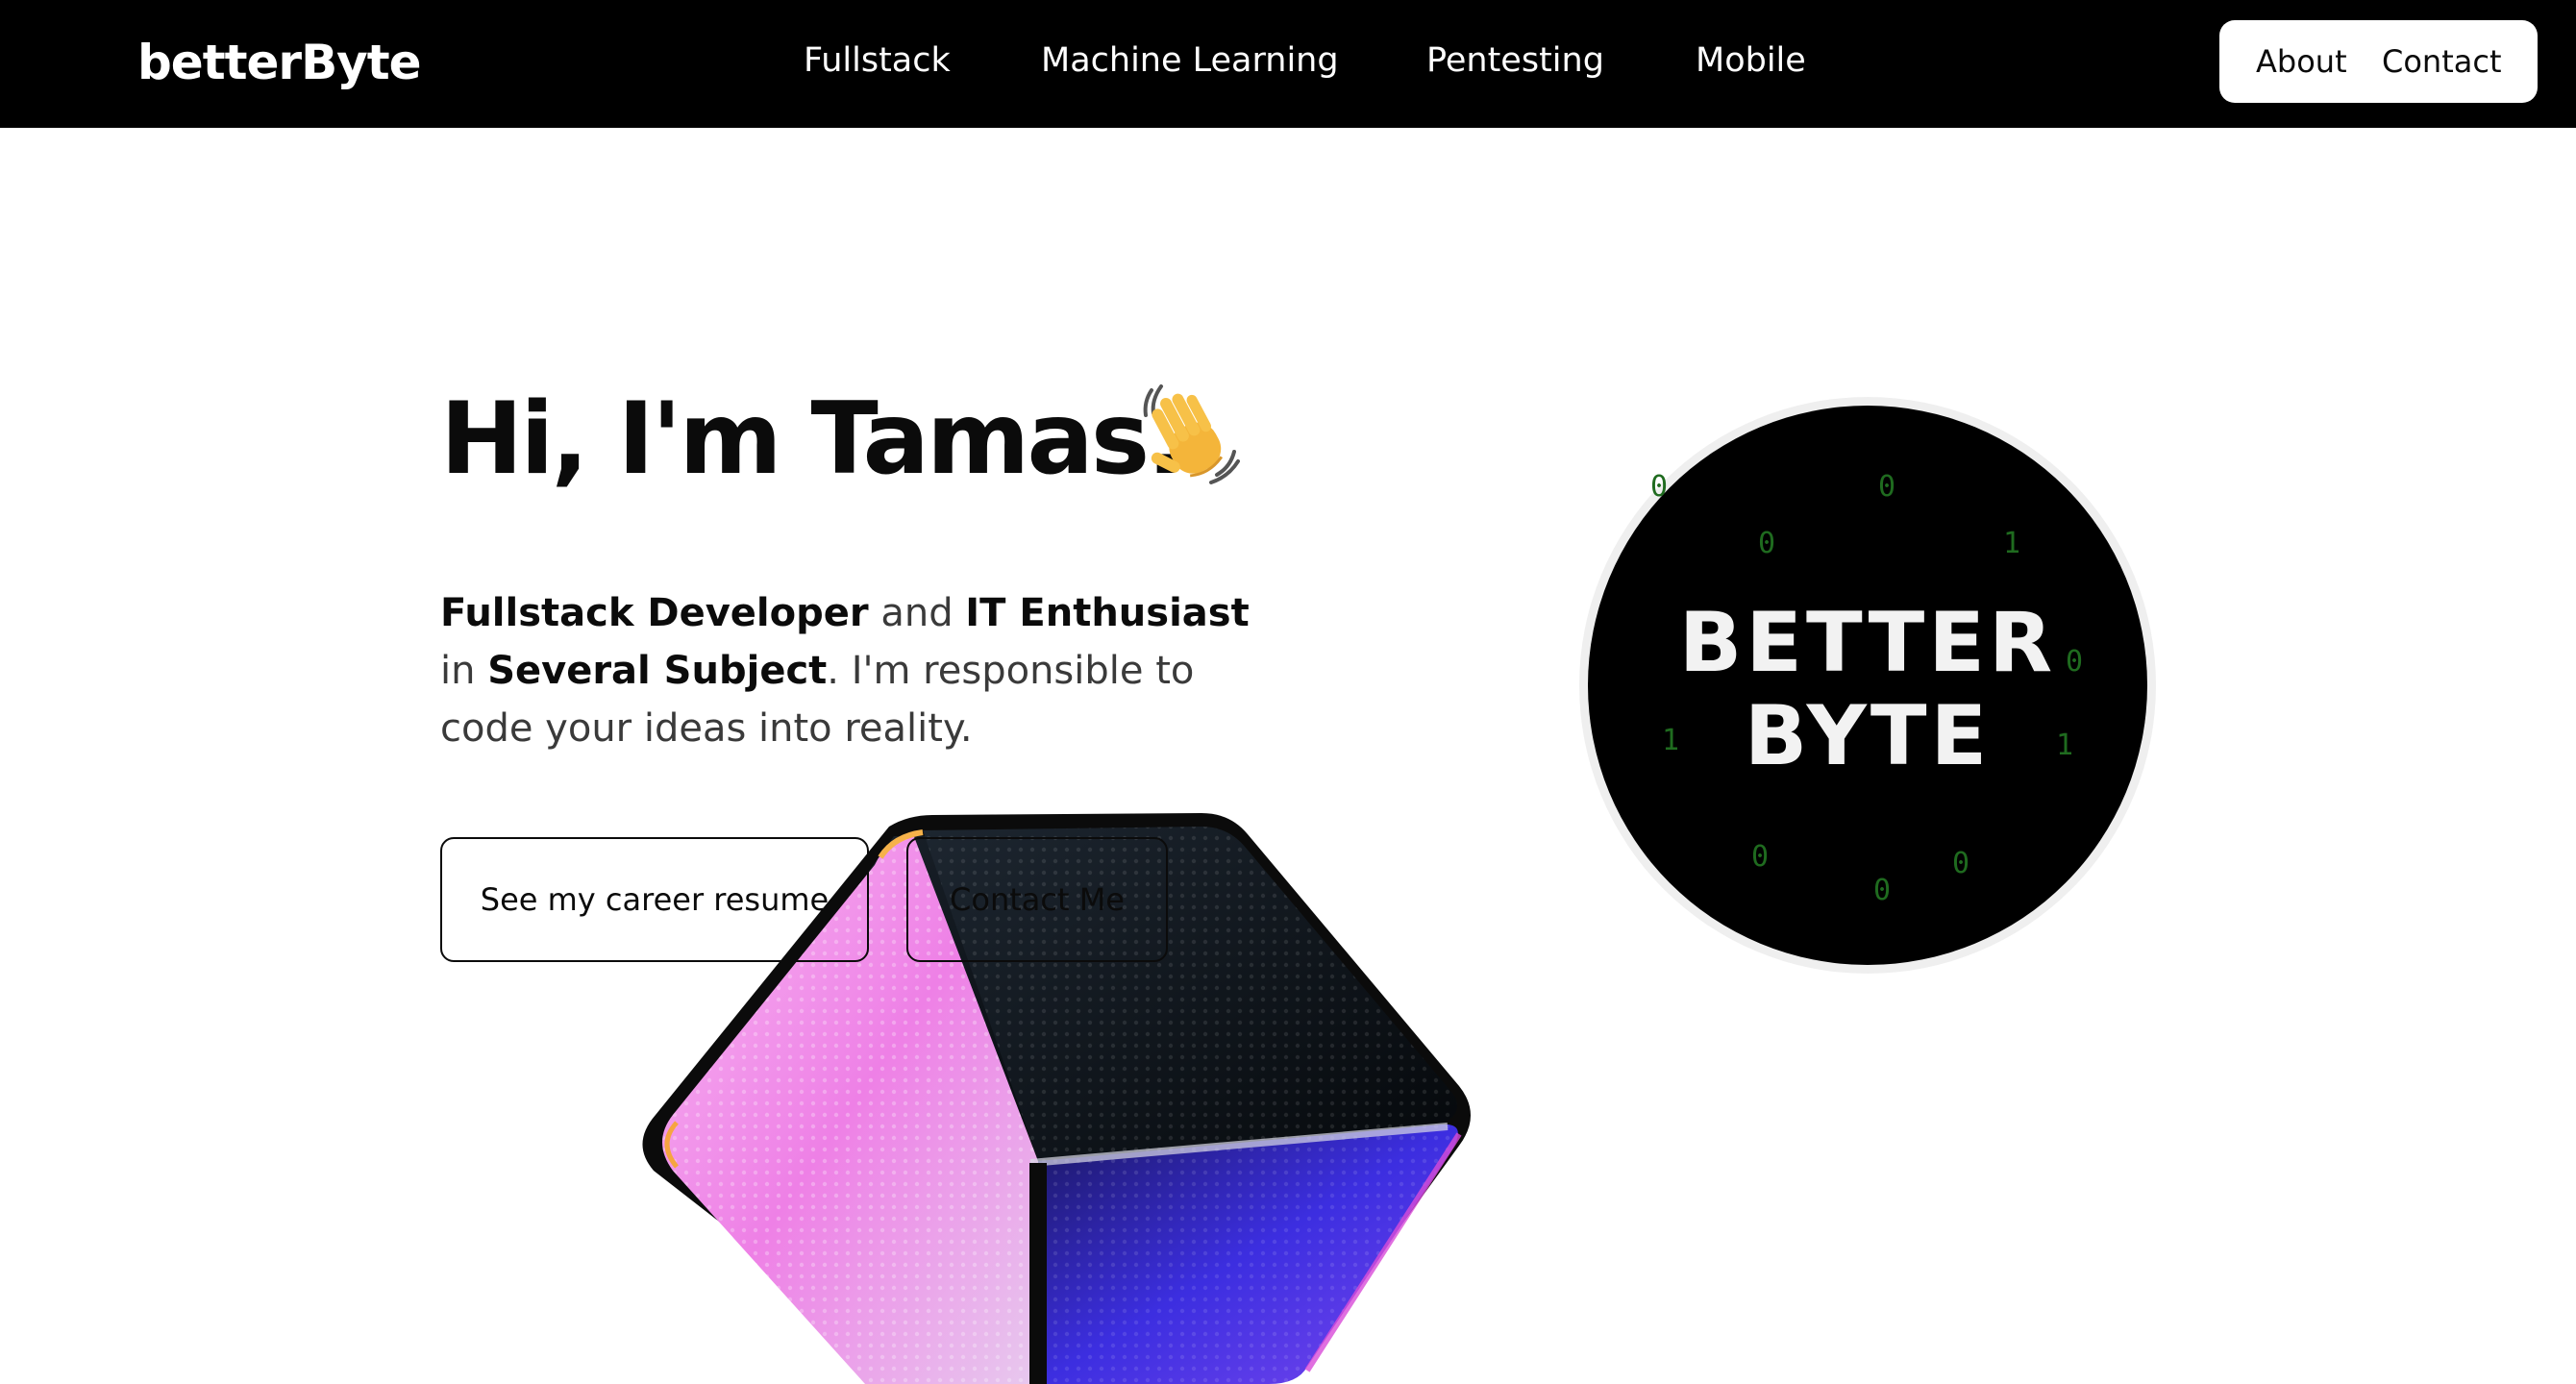  Describe the element at coordinates (1191, 434) in the screenshot. I see `waving-hand-icon` at that location.